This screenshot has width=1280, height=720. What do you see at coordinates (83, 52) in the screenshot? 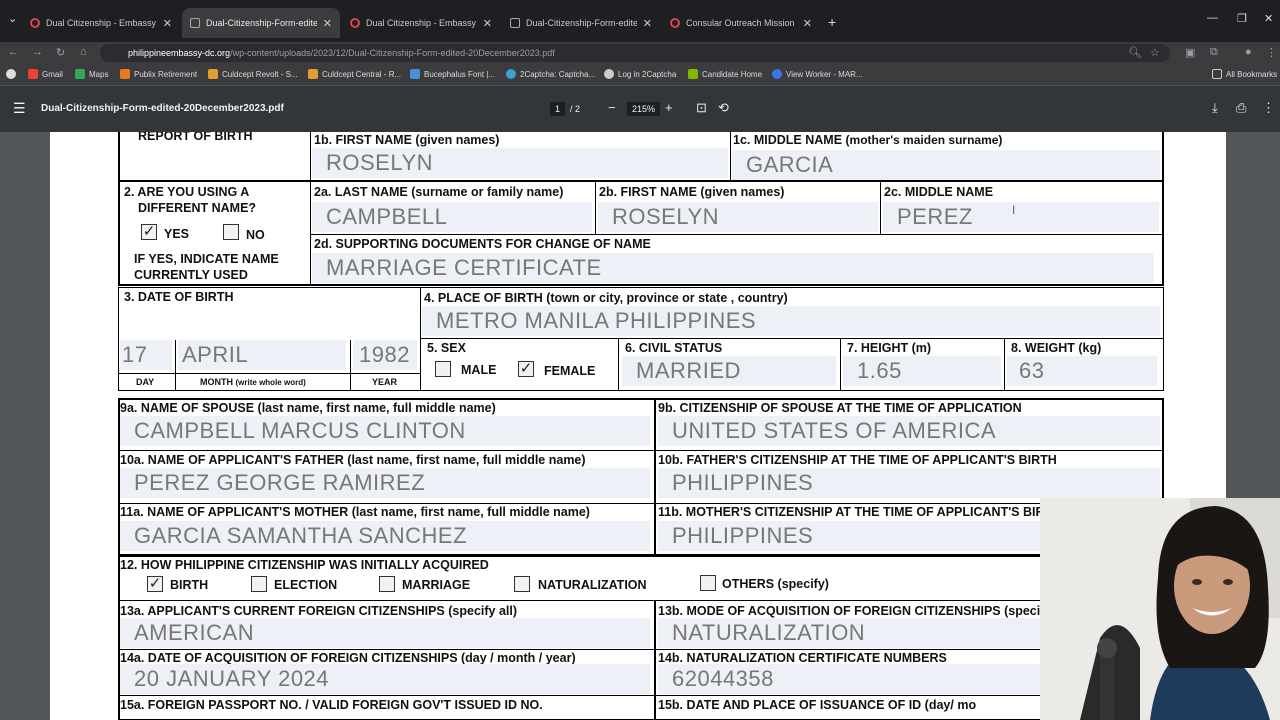
I see `home-icon: ⌂` at bounding box center [83, 52].